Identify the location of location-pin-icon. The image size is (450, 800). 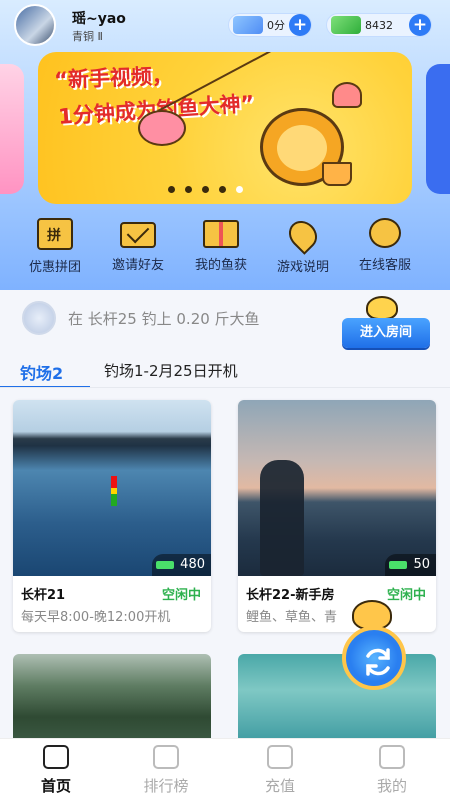
(303, 235).